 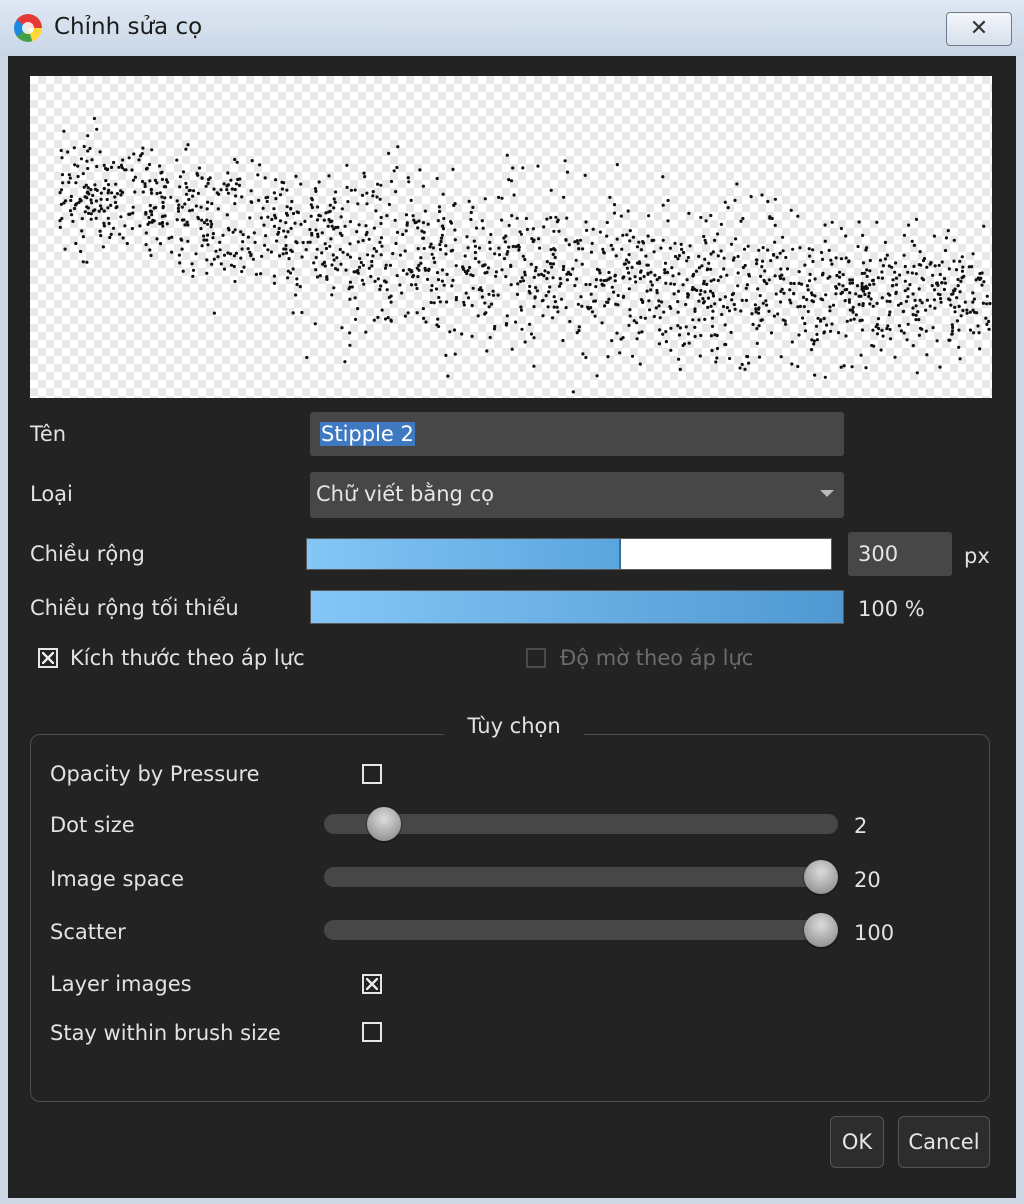 I want to click on layer-images-label: Layer images, so click(x=121, y=984).